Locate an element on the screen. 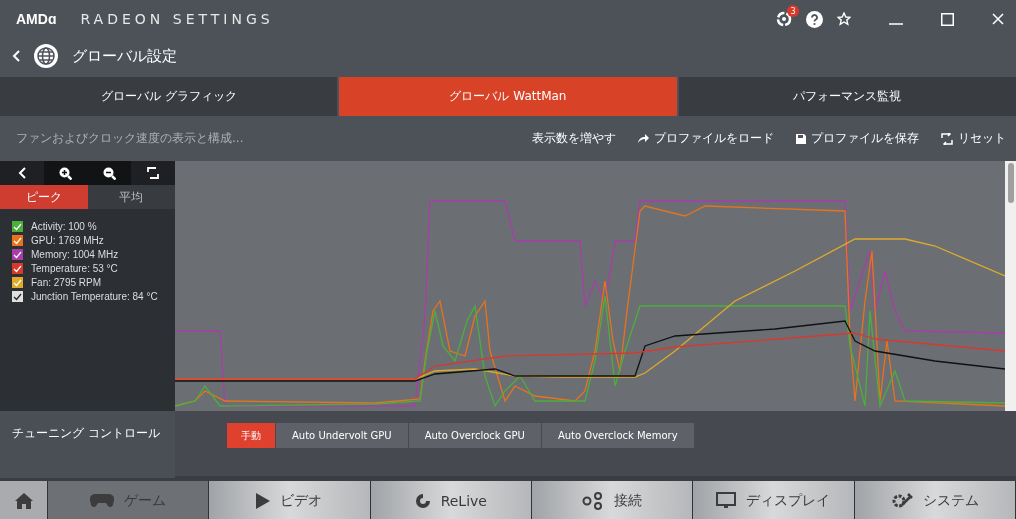 The height and width of the screenshot is (519, 1016). close-icon is located at coordinates (998, 19).